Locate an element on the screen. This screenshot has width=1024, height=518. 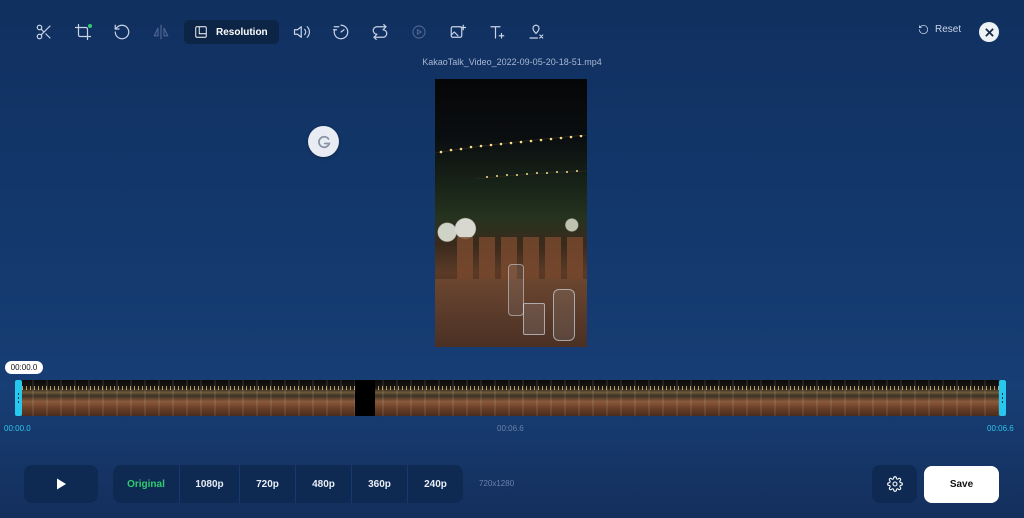
scissors-icon is located at coordinates (43, 32).